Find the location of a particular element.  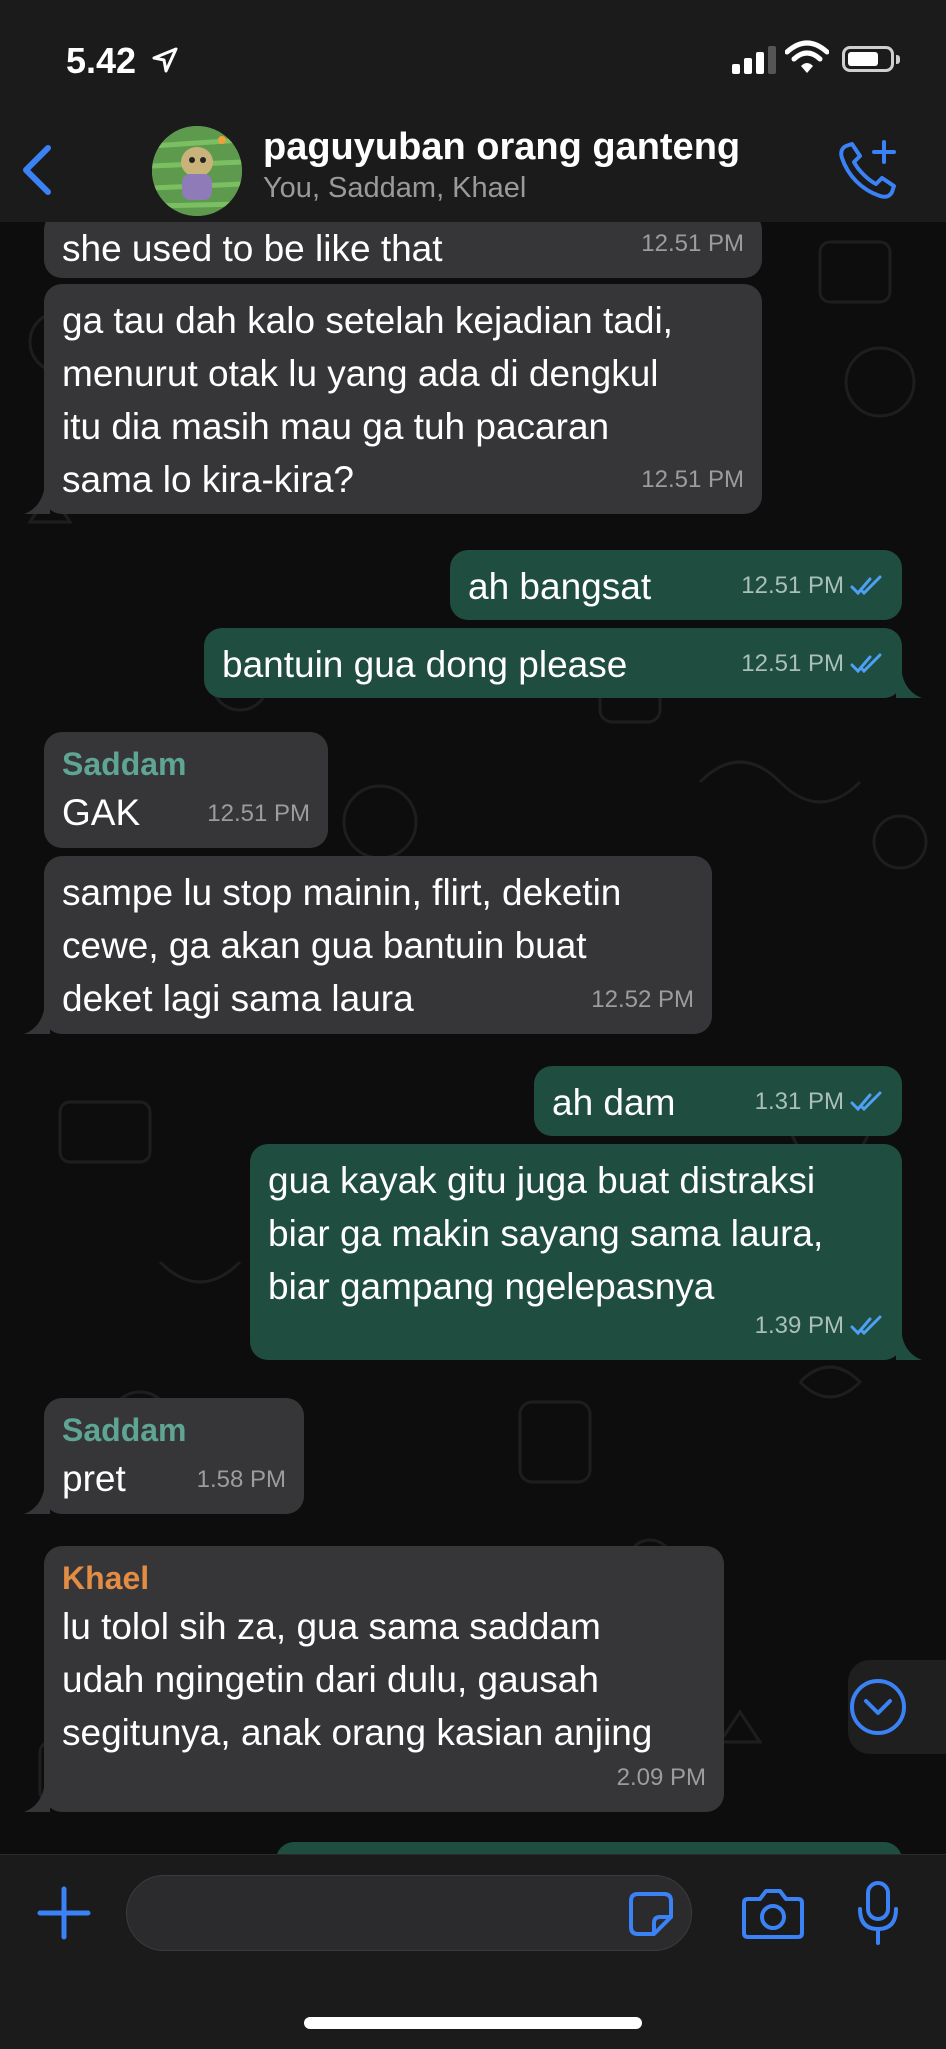

message-bubble: ah dam 1.31 PM is located at coordinates (718, 1101).